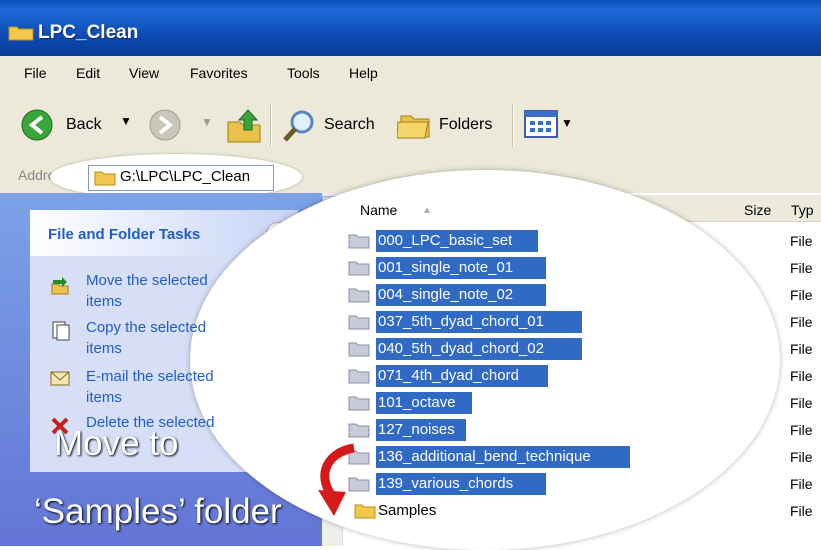 The height and width of the screenshot is (550, 821). Describe the element at coordinates (446, 294) in the screenshot. I see `folder-name: 004_single_note_02` at that location.